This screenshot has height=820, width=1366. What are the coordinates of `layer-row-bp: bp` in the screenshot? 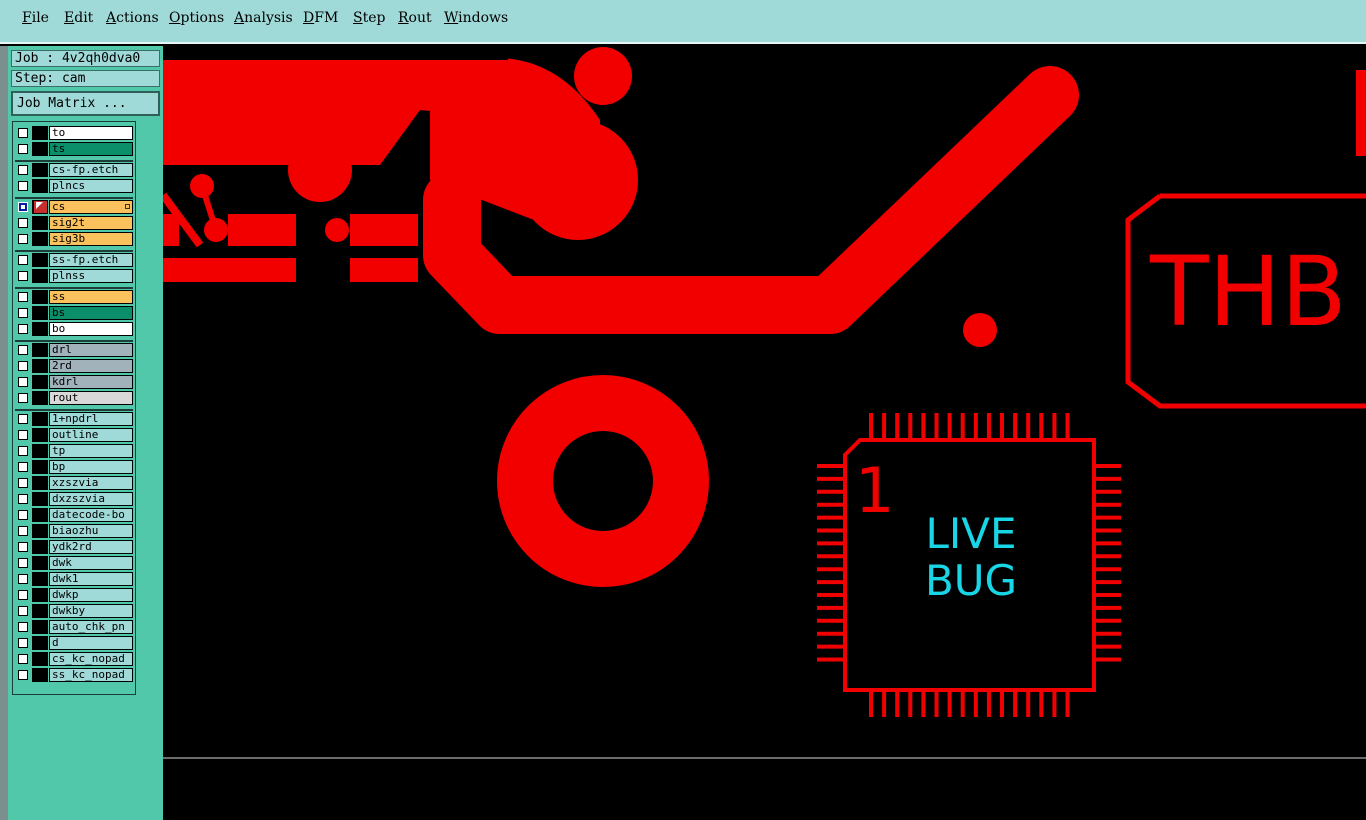 It's located at (74, 467).